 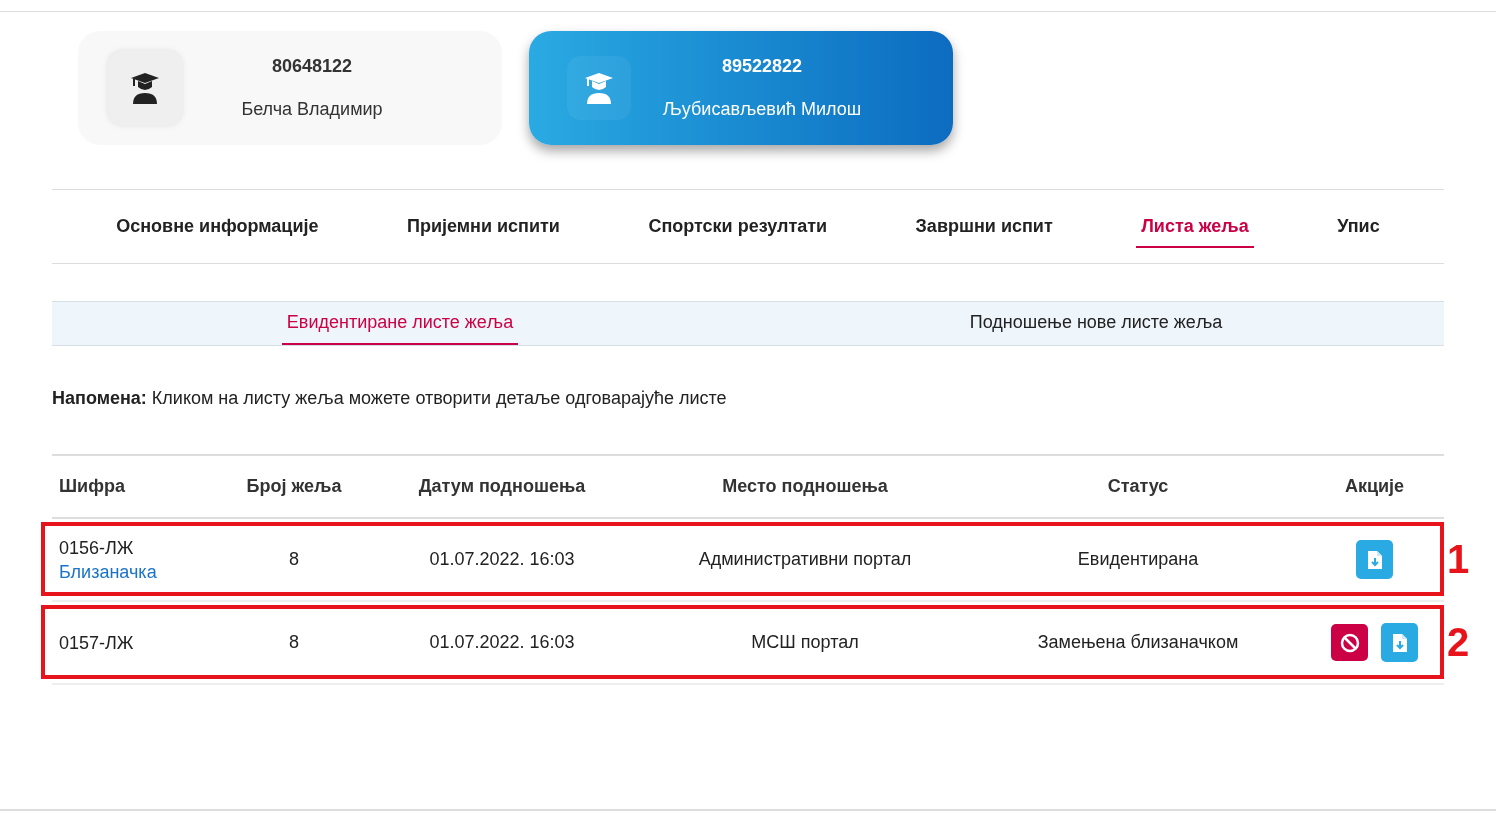 I want to click on table-cell-text: 0157-ЛЖ, so click(x=96, y=643).